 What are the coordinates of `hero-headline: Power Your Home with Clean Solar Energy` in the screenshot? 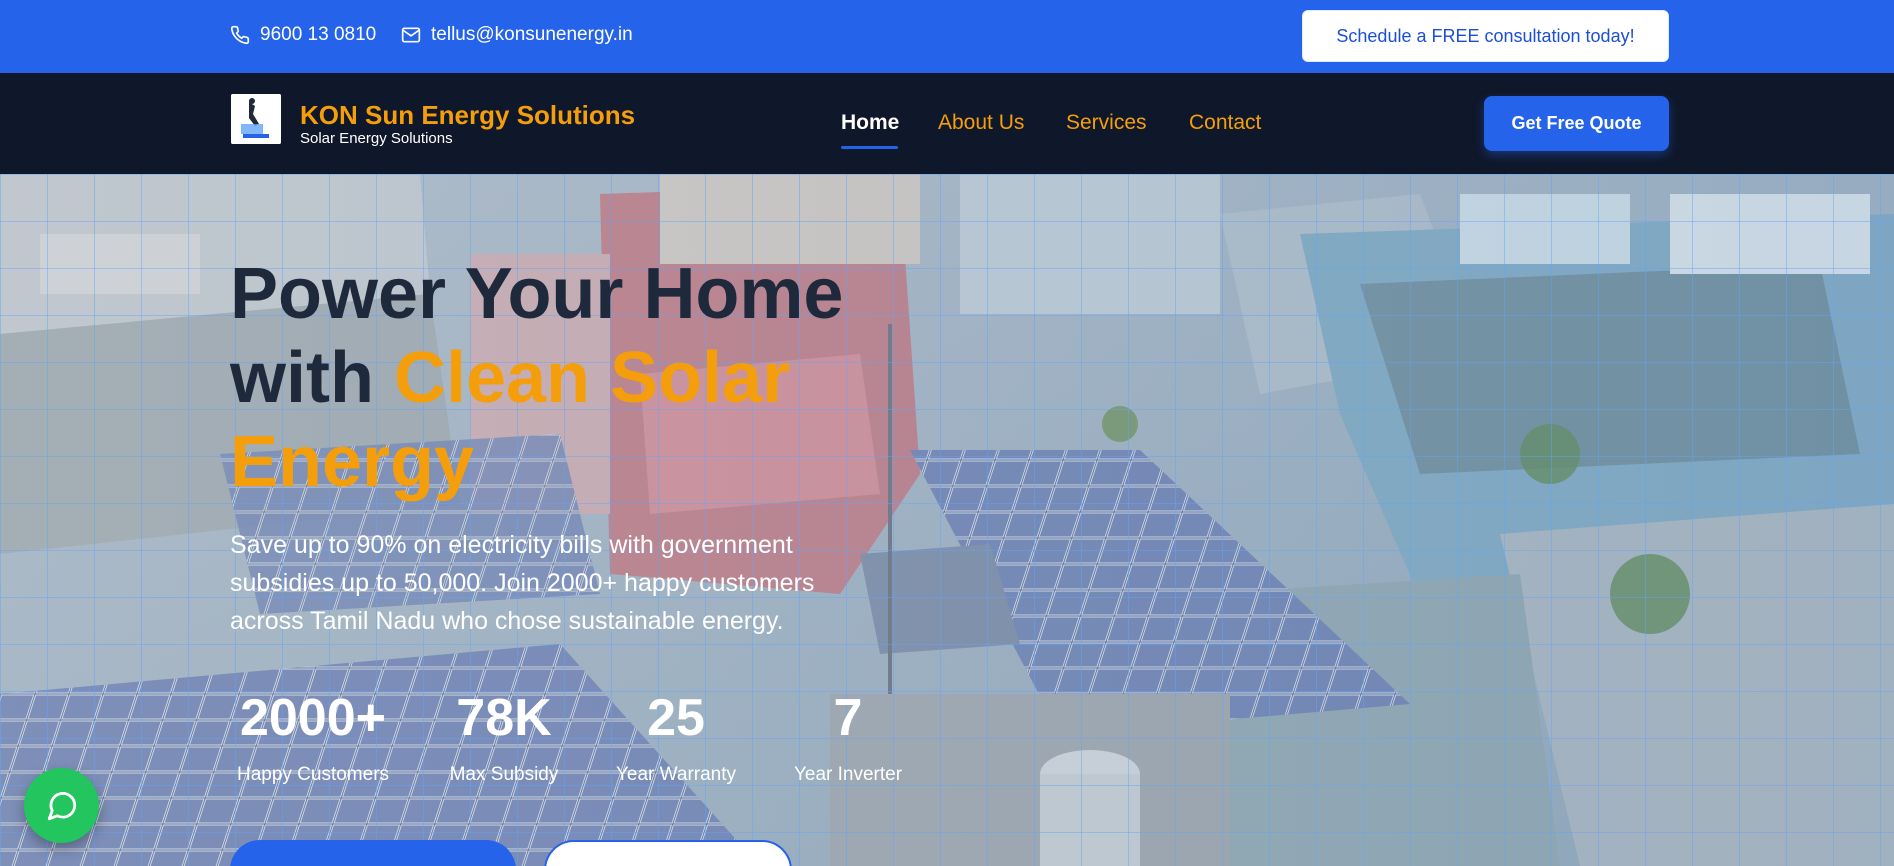 It's located at (536, 378).